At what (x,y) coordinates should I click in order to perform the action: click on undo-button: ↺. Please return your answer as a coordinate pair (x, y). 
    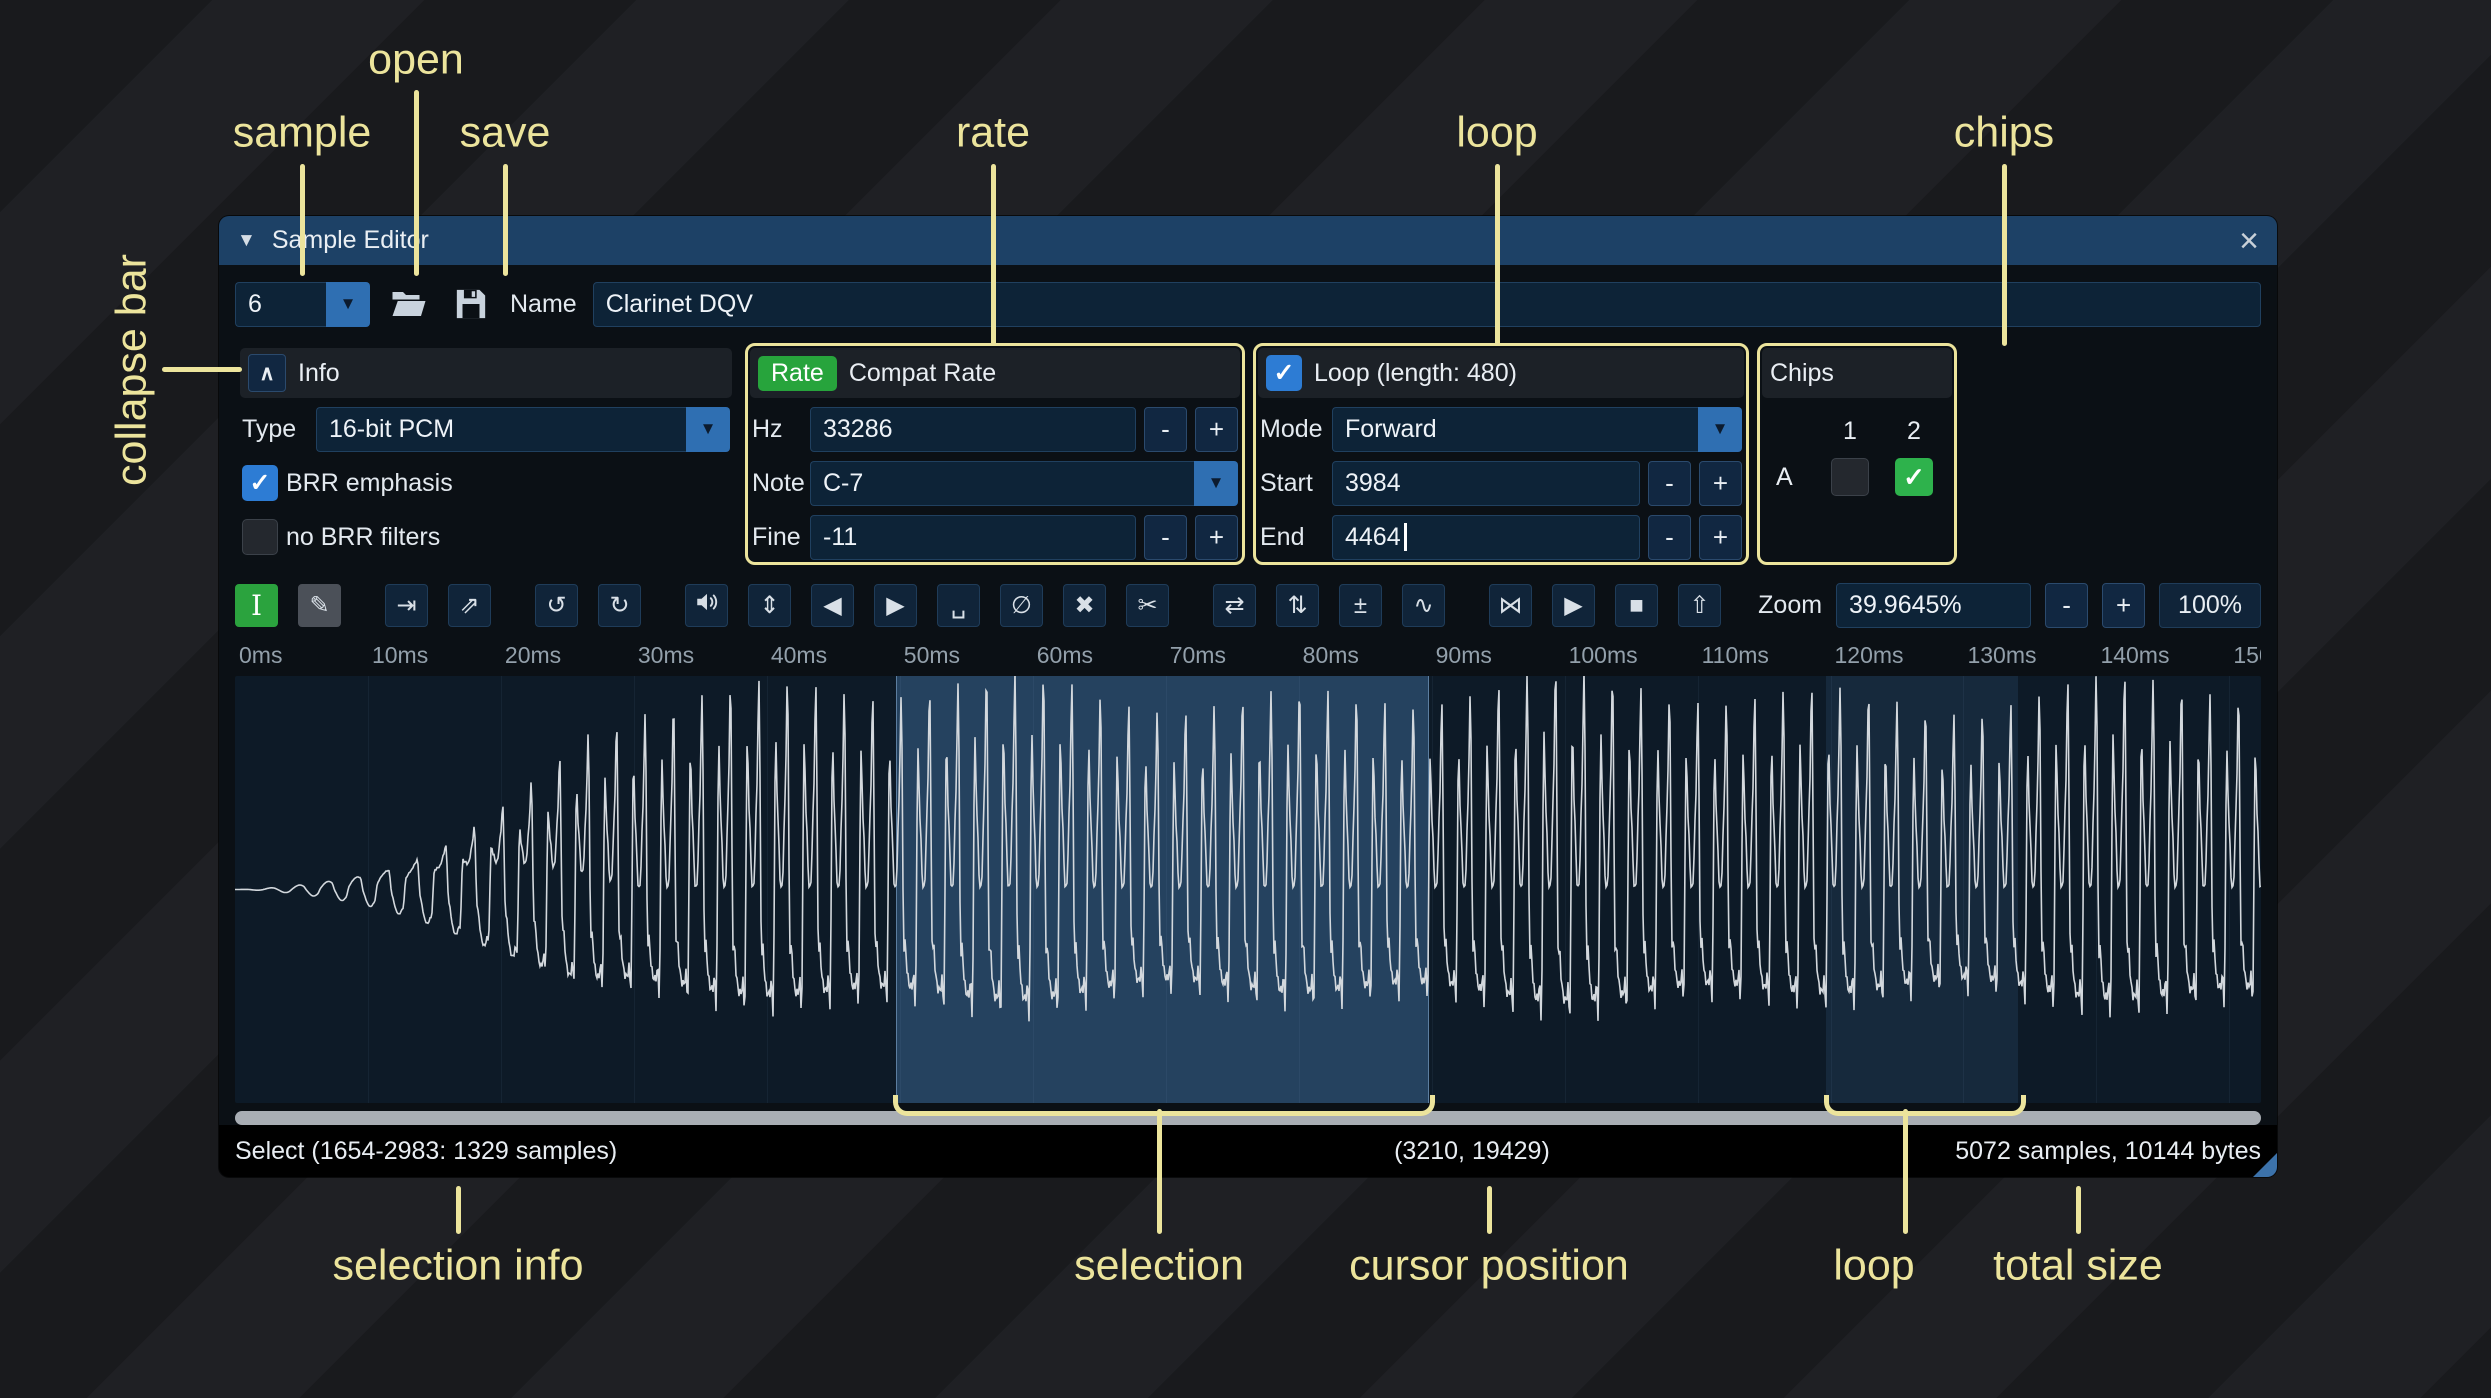
    Looking at the image, I should click on (556, 605).